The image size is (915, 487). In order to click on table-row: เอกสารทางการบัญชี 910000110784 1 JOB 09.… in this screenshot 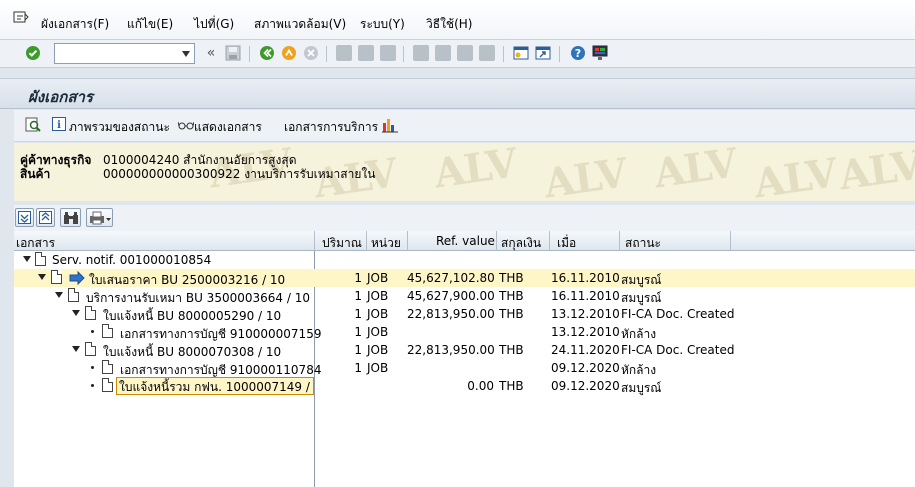, I will do `click(464, 368)`.